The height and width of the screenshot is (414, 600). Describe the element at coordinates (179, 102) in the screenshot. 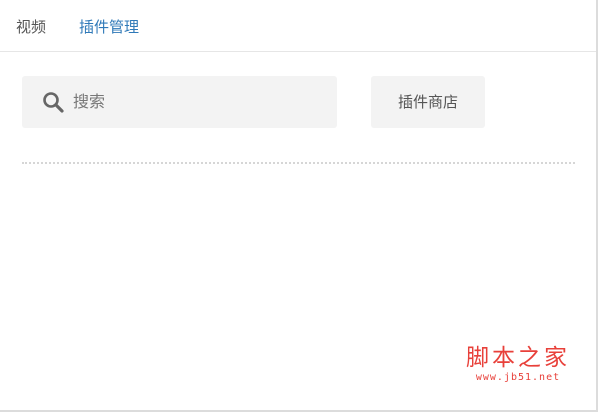

I see `search-input: 搜索` at that location.